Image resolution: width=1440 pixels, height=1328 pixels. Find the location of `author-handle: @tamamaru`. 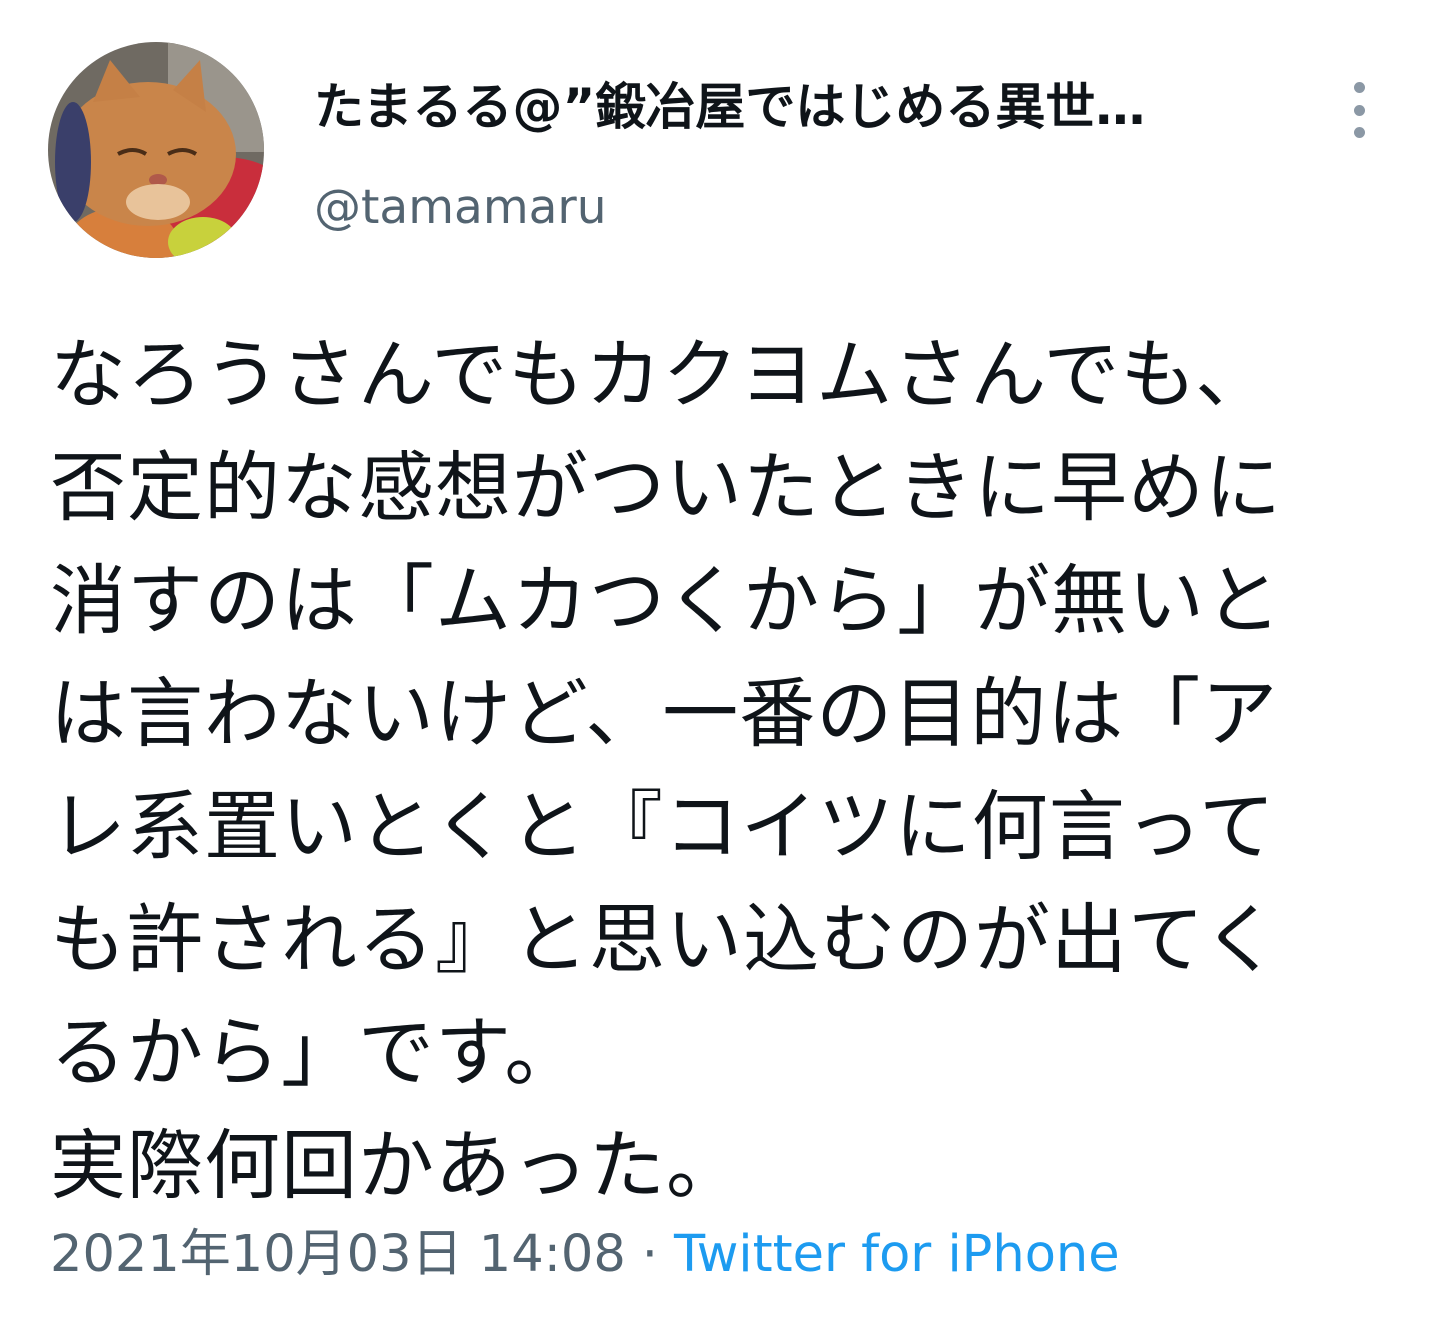

author-handle: @tamamaru is located at coordinates (794, 208).